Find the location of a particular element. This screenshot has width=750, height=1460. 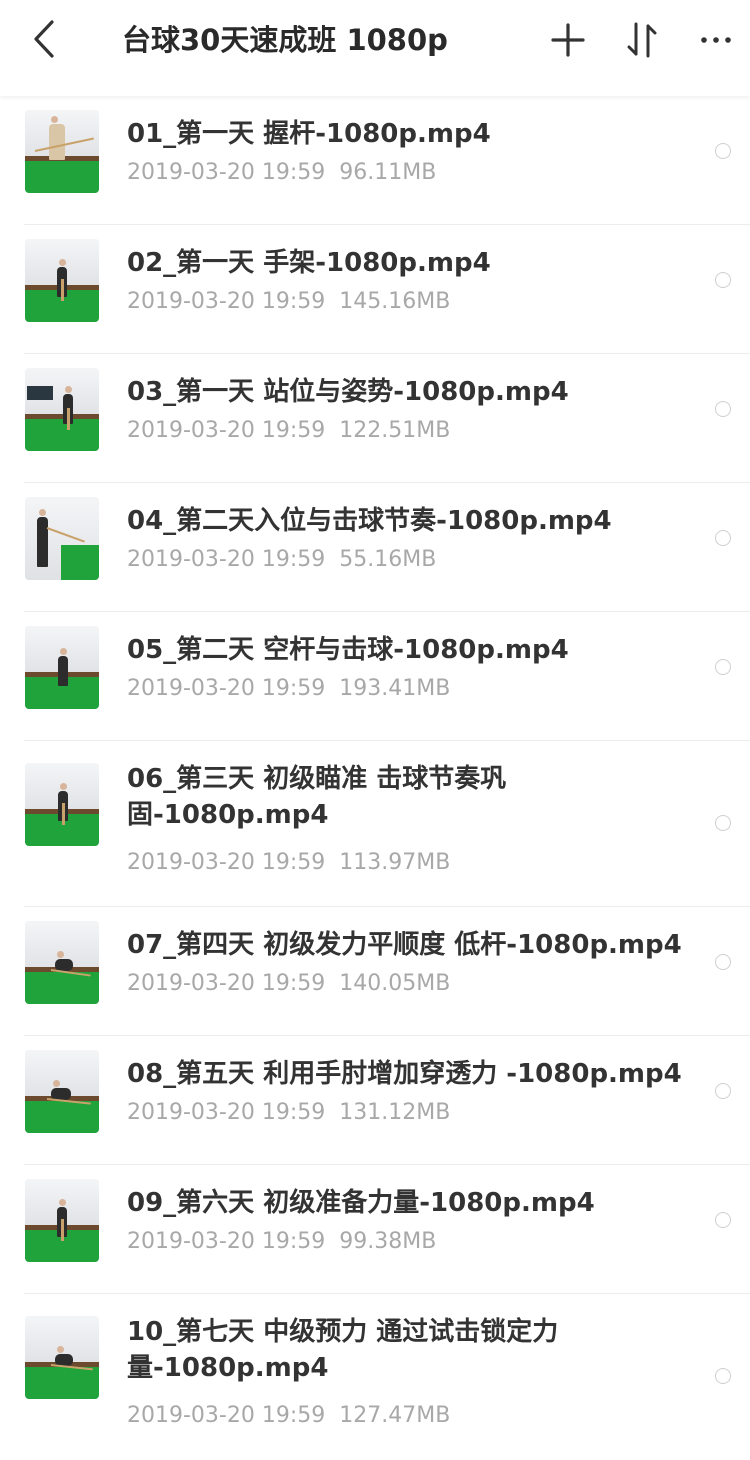

plus-icon is located at coordinates (568, 40).